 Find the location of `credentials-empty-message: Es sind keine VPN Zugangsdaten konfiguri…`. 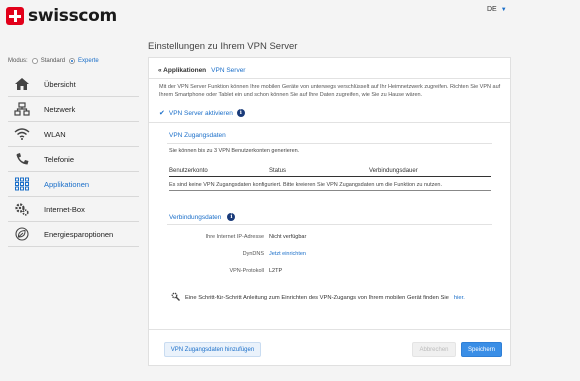

credentials-empty-message: Es sind keine VPN Zugangsdaten konfiguri… is located at coordinates (306, 185).